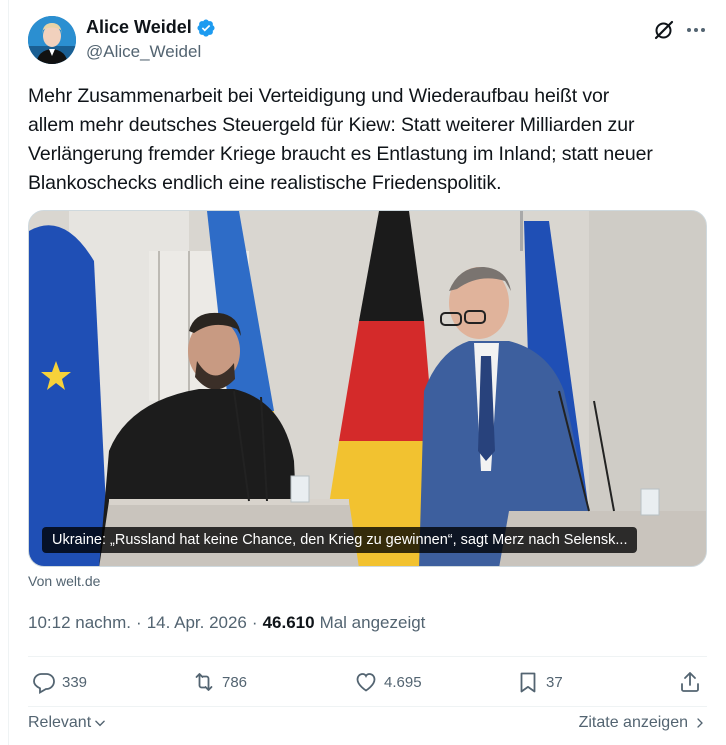 This screenshot has width=726, height=745. What do you see at coordinates (696, 30) in the screenshot?
I see `more-icon` at bounding box center [696, 30].